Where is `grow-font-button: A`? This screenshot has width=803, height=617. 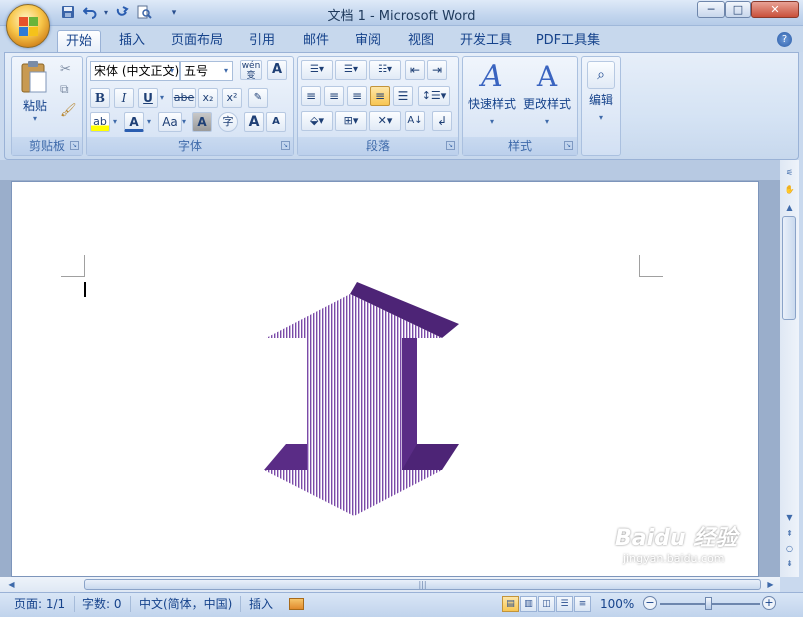 grow-font-button: A is located at coordinates (254, 122).